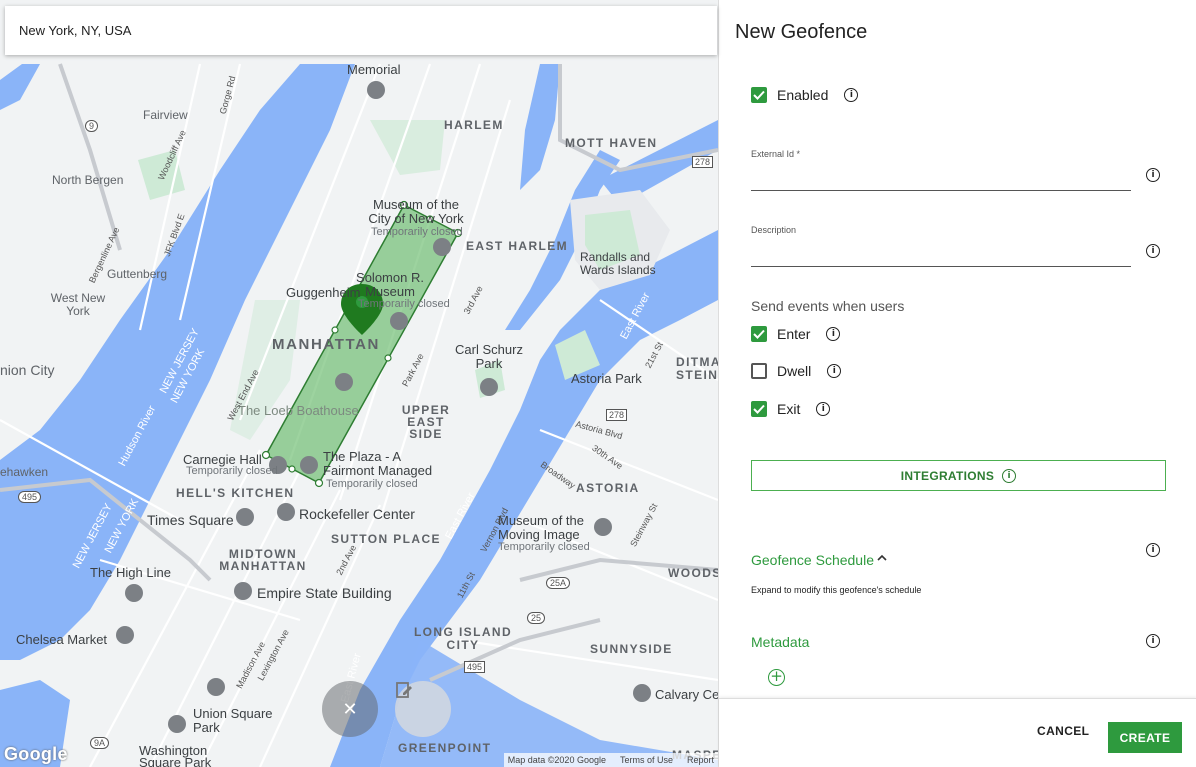 This screenshot has width=1196, height=767. I want to click on map-label: Astoria Park, so click(606, 378).